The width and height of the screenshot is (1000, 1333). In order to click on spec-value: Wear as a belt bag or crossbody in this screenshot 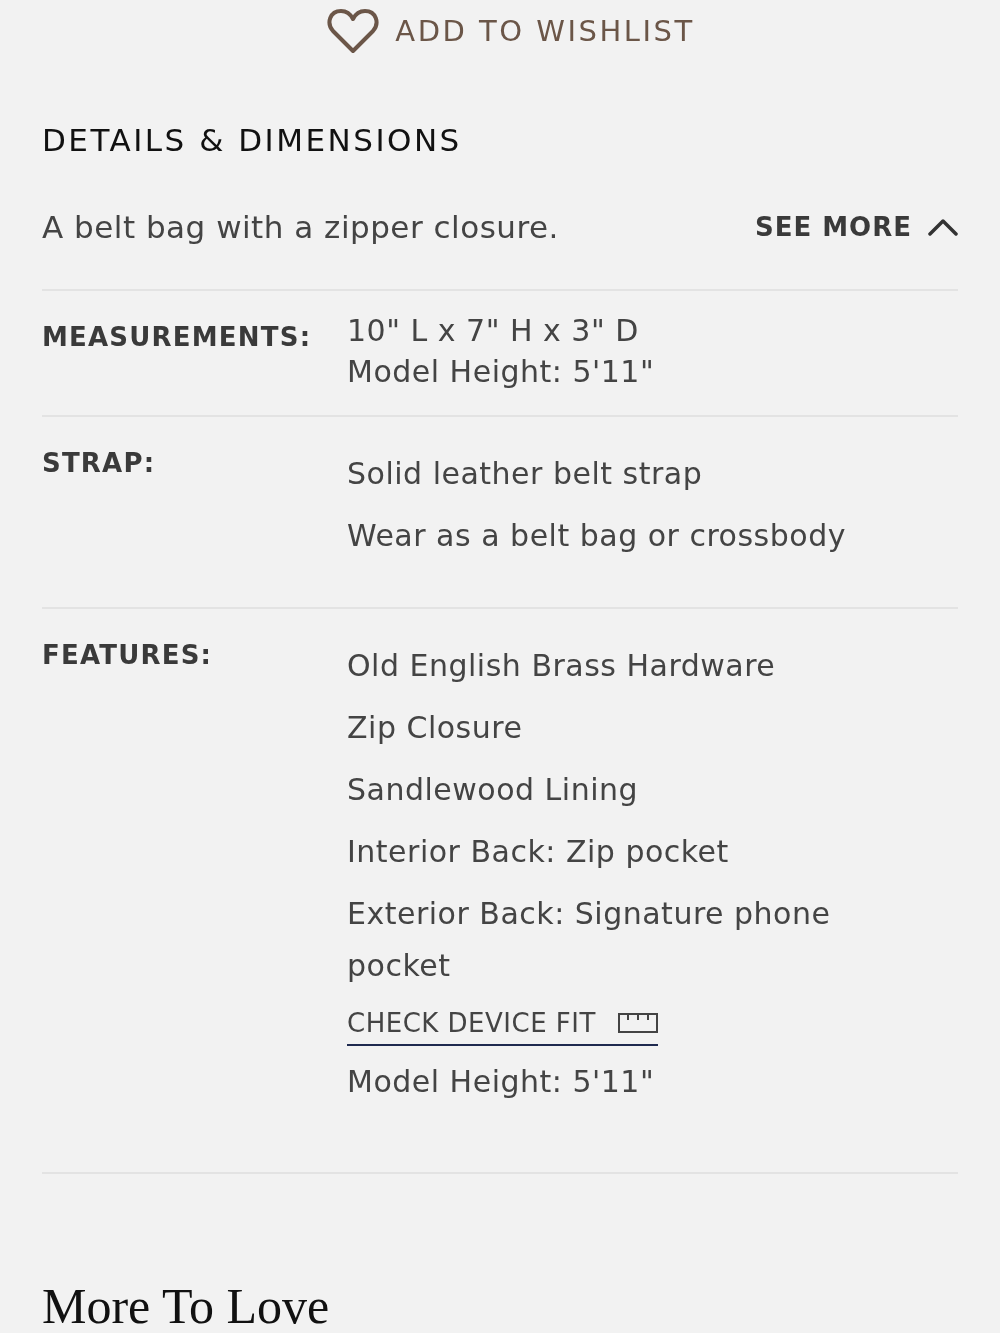, I will do `click(596, 536)`.